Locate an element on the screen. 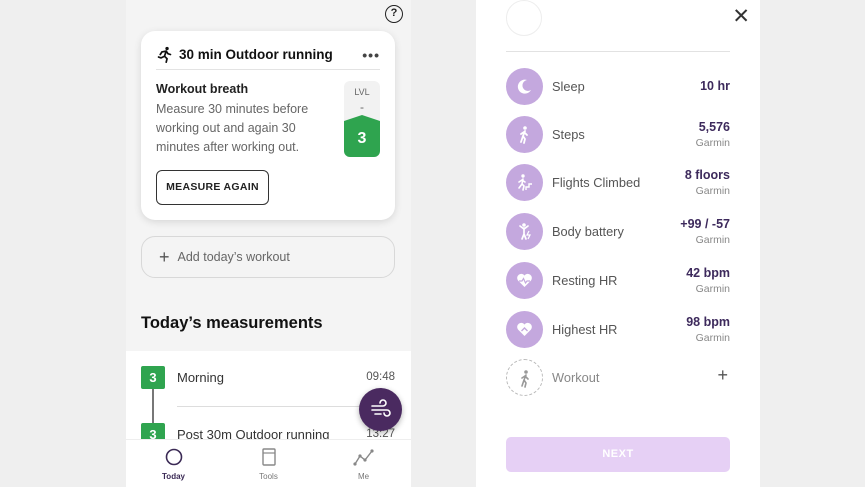 The width and height of the screenshot is (865, 487). tab-tools: Tools is located at coordinates (268, 463).